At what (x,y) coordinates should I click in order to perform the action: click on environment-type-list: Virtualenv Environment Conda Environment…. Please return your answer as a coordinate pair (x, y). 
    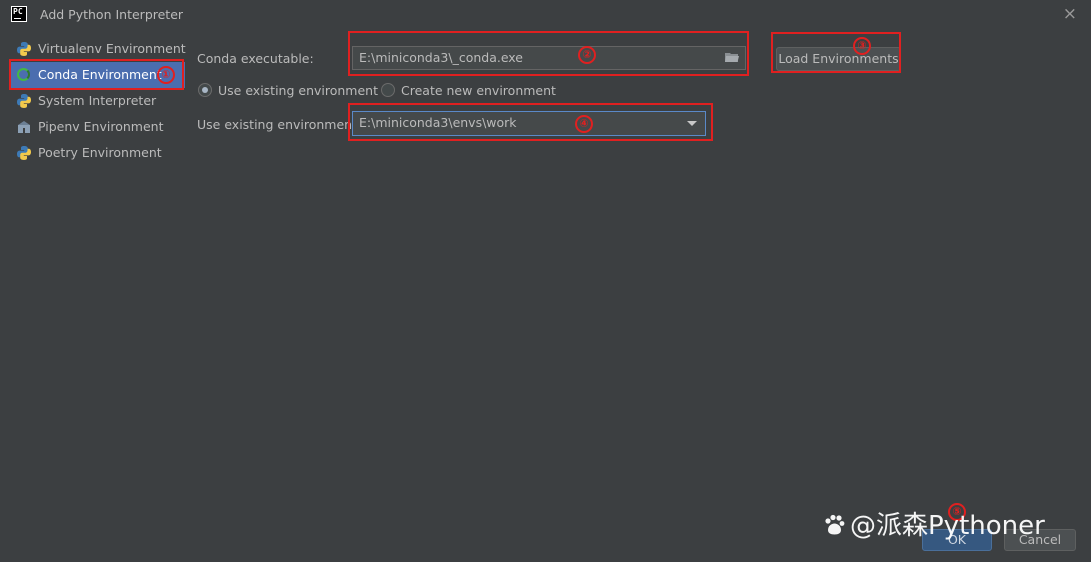
    Looking at the image, I should click on (98, 101).